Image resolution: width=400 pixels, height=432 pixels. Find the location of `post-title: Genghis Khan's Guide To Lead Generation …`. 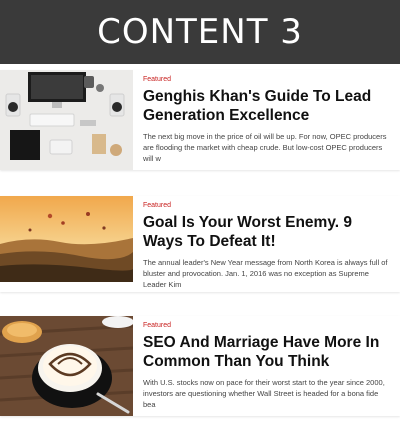

post-title: Genghis Khan's Guide To Lead Generation … is located at coordinates (267, 106).